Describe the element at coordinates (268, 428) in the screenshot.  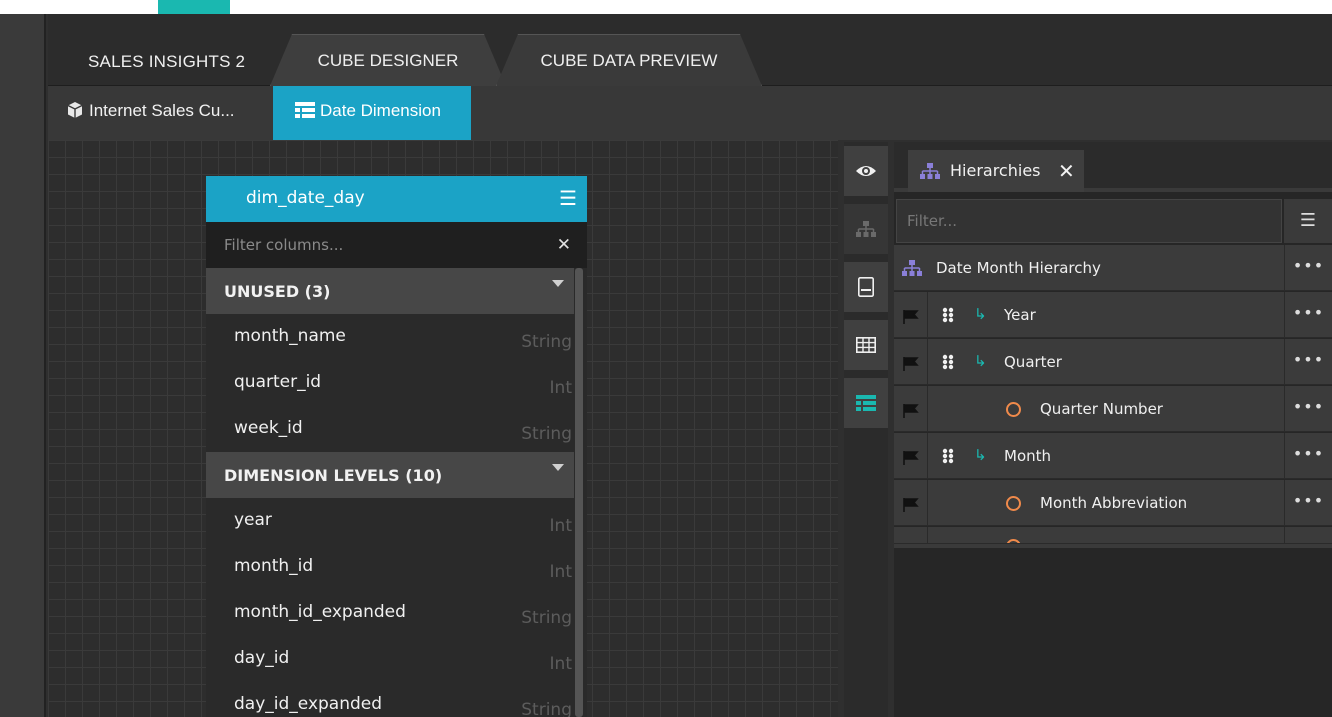
I see `column-name: week_id` at that location.